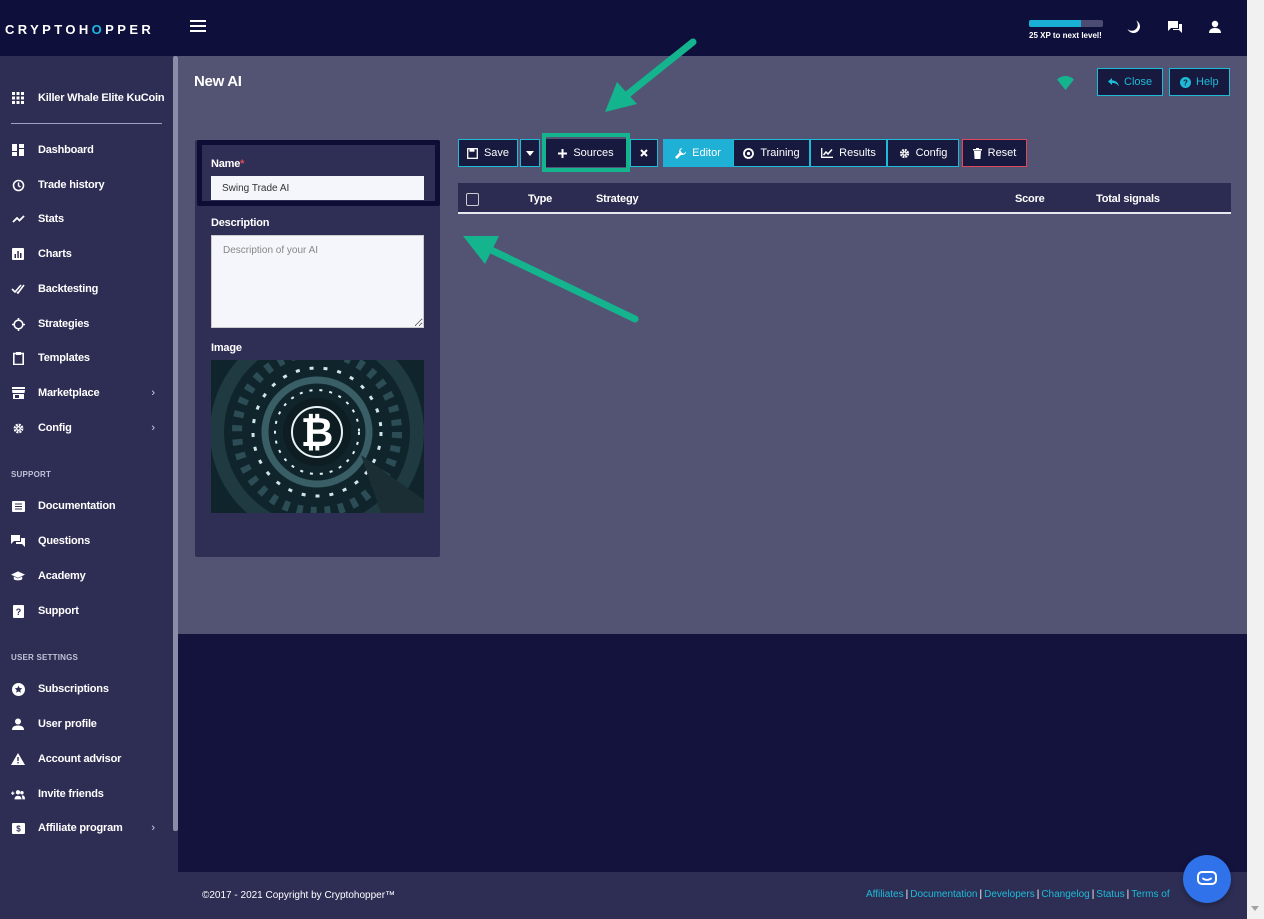  Describe the element at coordinates (317, 188) in the screenshot. I see `name-field` at that location.